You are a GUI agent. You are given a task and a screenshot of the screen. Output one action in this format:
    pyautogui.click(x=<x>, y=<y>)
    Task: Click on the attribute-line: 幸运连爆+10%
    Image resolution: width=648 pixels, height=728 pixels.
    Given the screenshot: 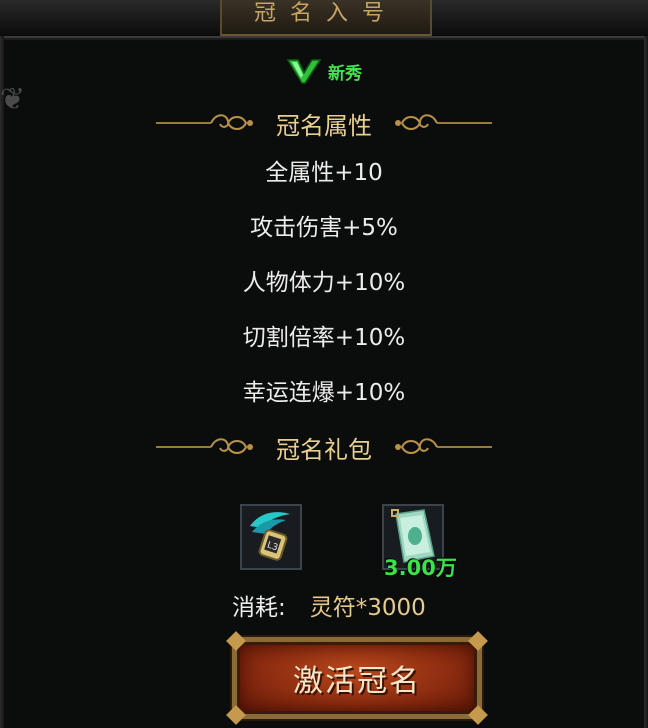 What is the action you would take?
    pyautogui.click(x=324, y=393)
    